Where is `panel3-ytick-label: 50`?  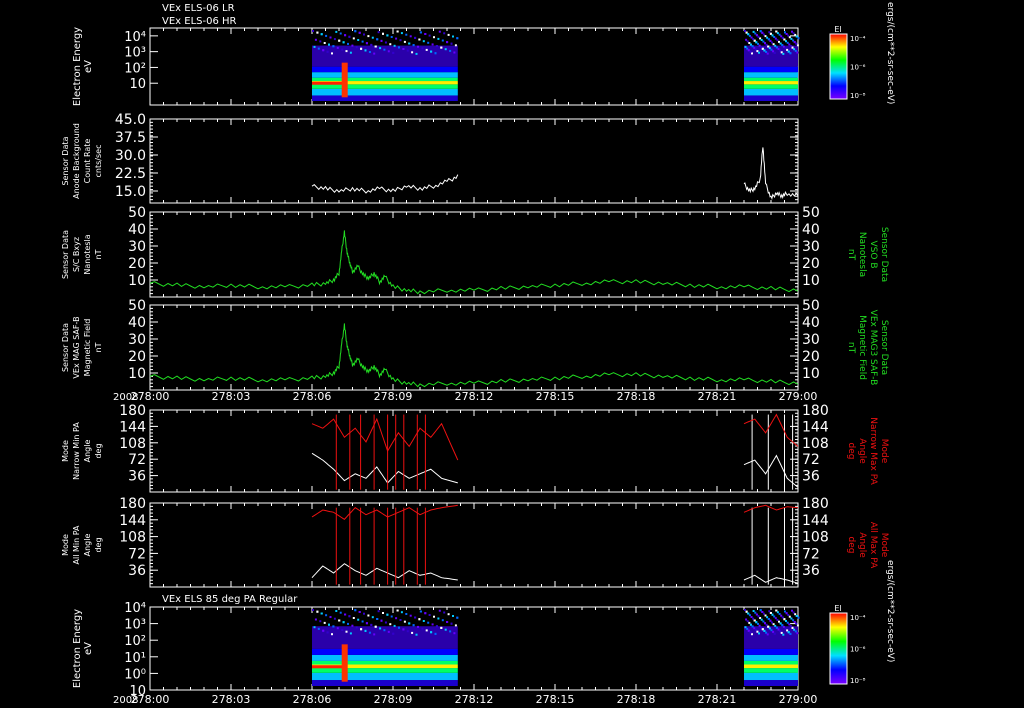 panel3-ytick-label: 50 is located at coordinates (137, 213).